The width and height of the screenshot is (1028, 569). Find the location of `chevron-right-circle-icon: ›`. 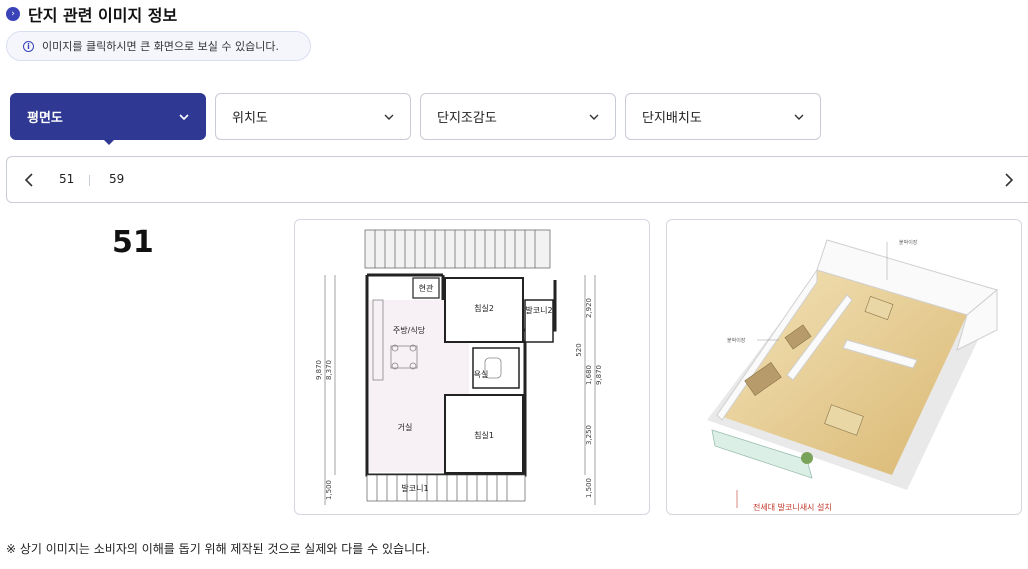

chevron-right-circle-icon: › is located at coordinates (13, 14).